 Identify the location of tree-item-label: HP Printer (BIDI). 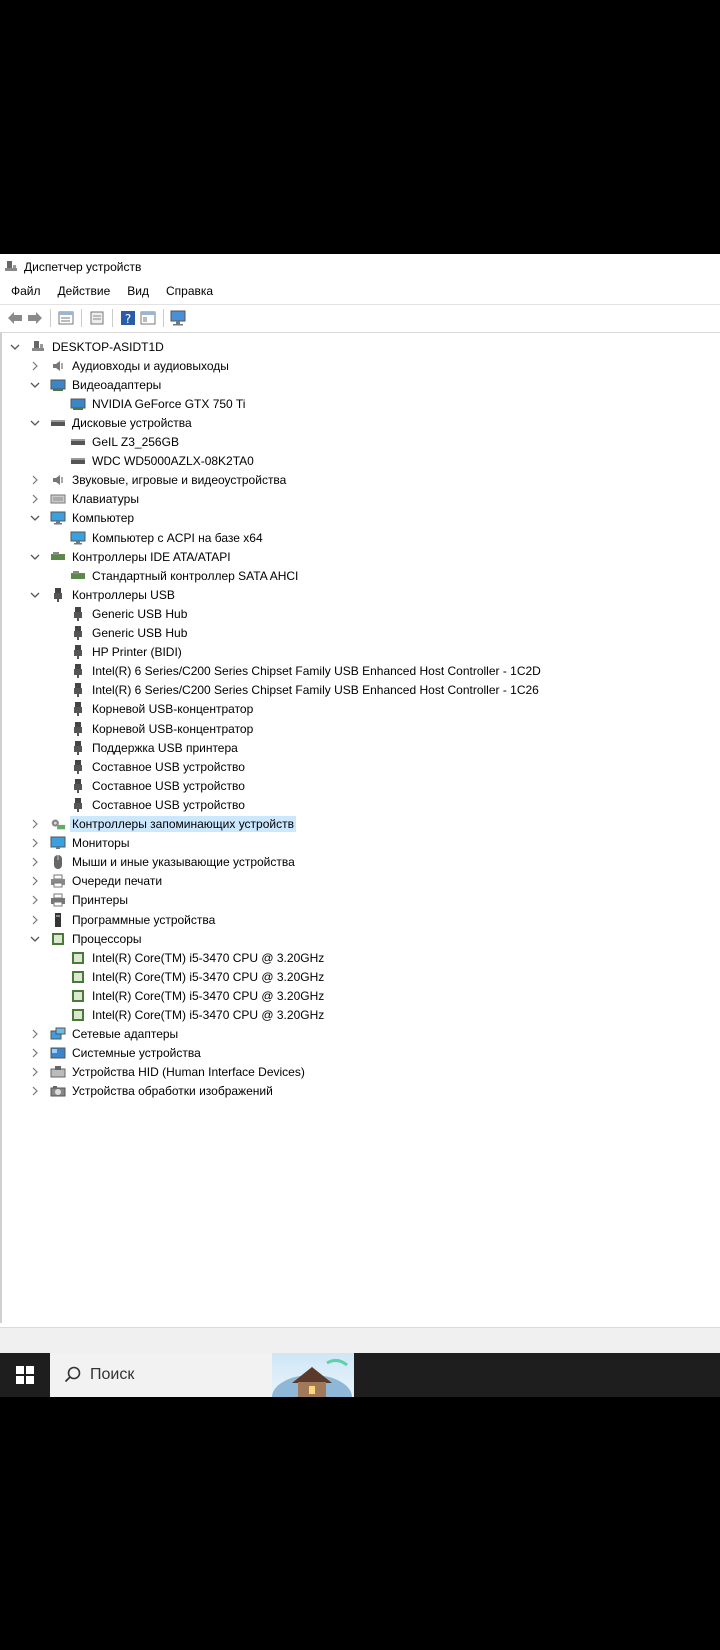
(137, 652).